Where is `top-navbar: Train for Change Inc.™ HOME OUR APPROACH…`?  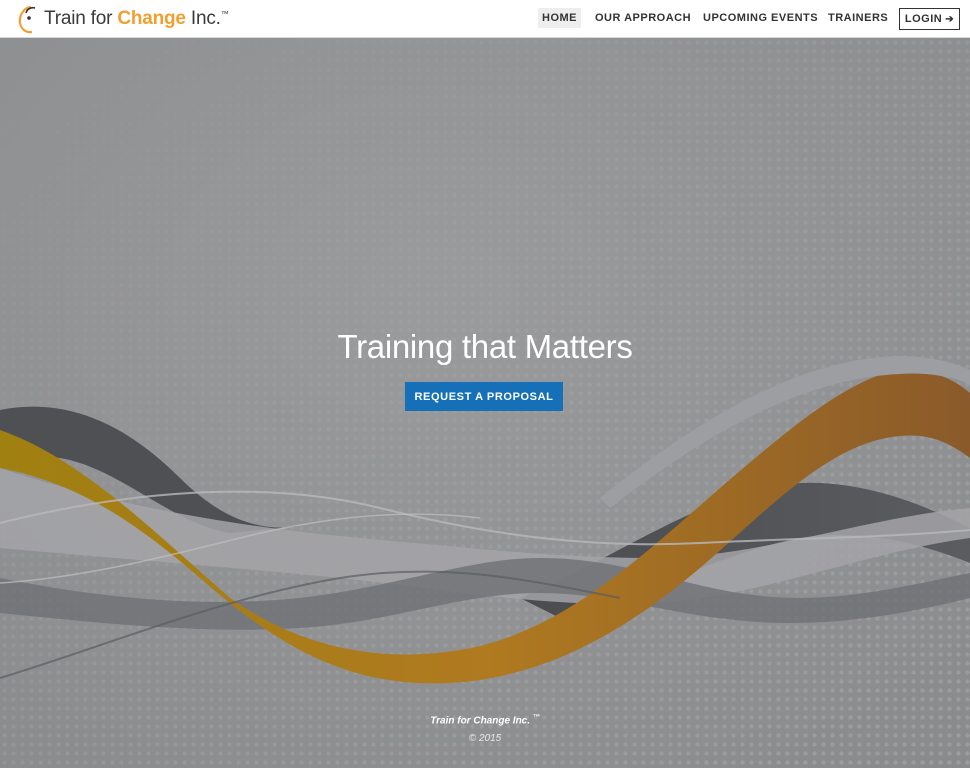
top-navbar: Train for Change Inc.™ HOME OUR APPROACH… is located at coordinates (485, 19).